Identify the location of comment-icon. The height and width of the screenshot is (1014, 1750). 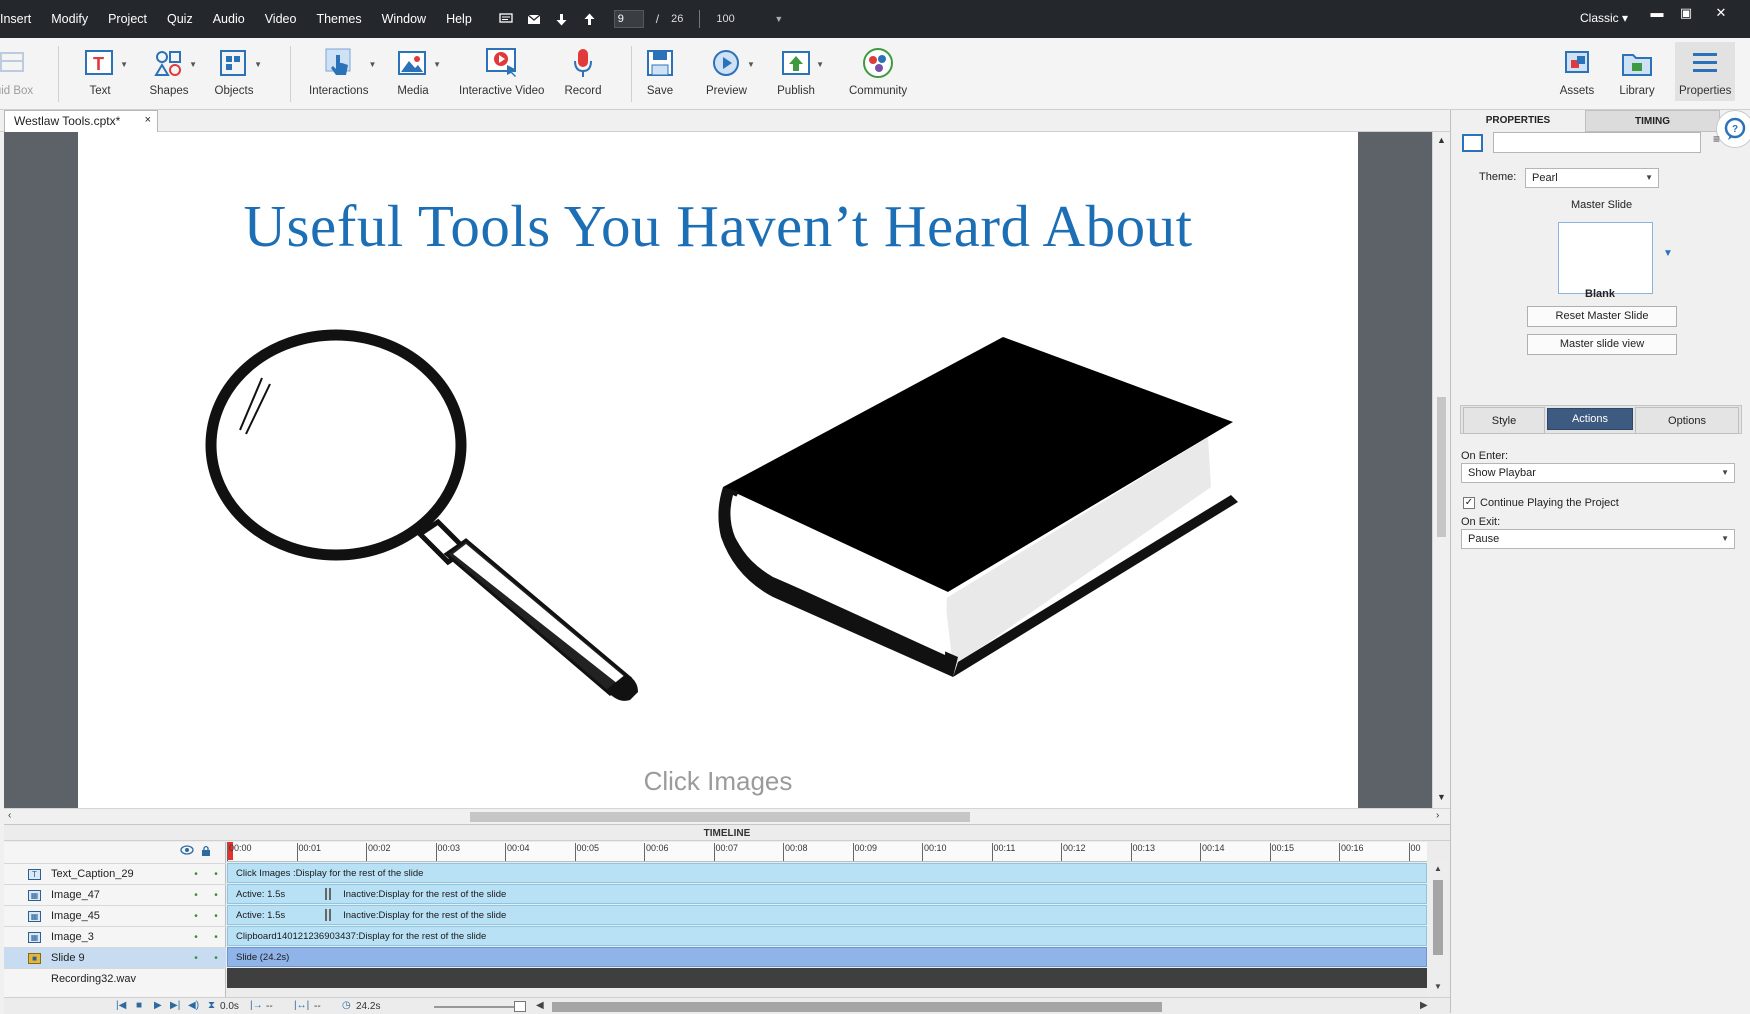
(506, 19).